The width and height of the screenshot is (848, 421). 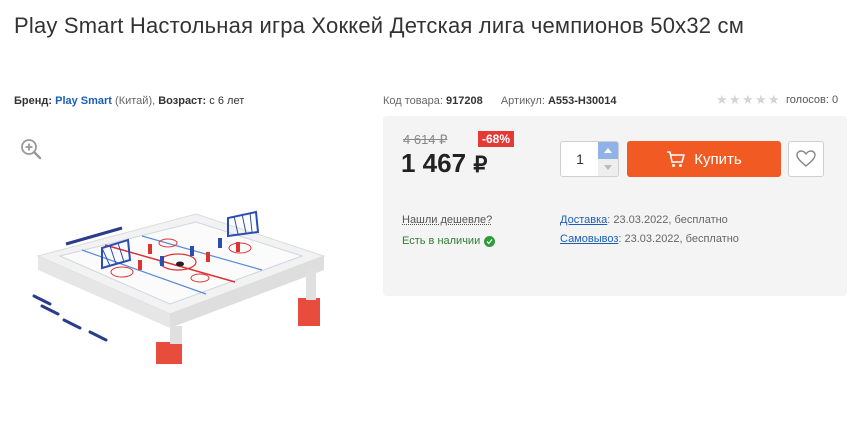 What do you see at coordinates (31, 149) in the screenshot?
I see `zoom-in-icon` at bounding box center [31, 149].